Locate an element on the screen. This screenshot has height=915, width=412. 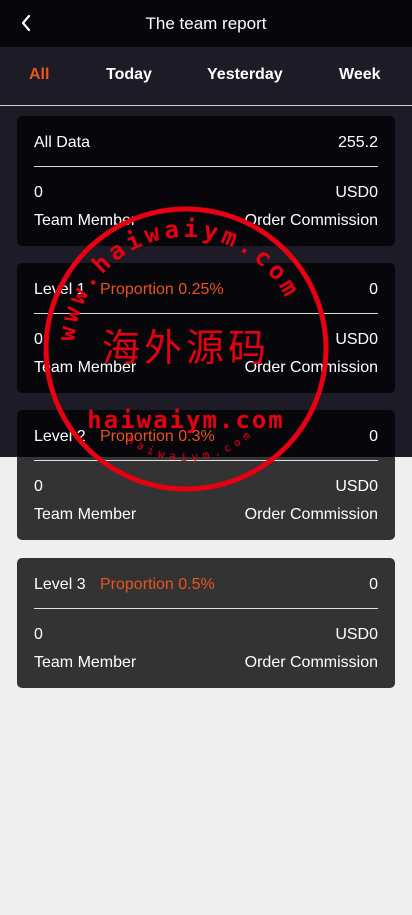
level-label: Level 1 is located at coordinates (60, 289).